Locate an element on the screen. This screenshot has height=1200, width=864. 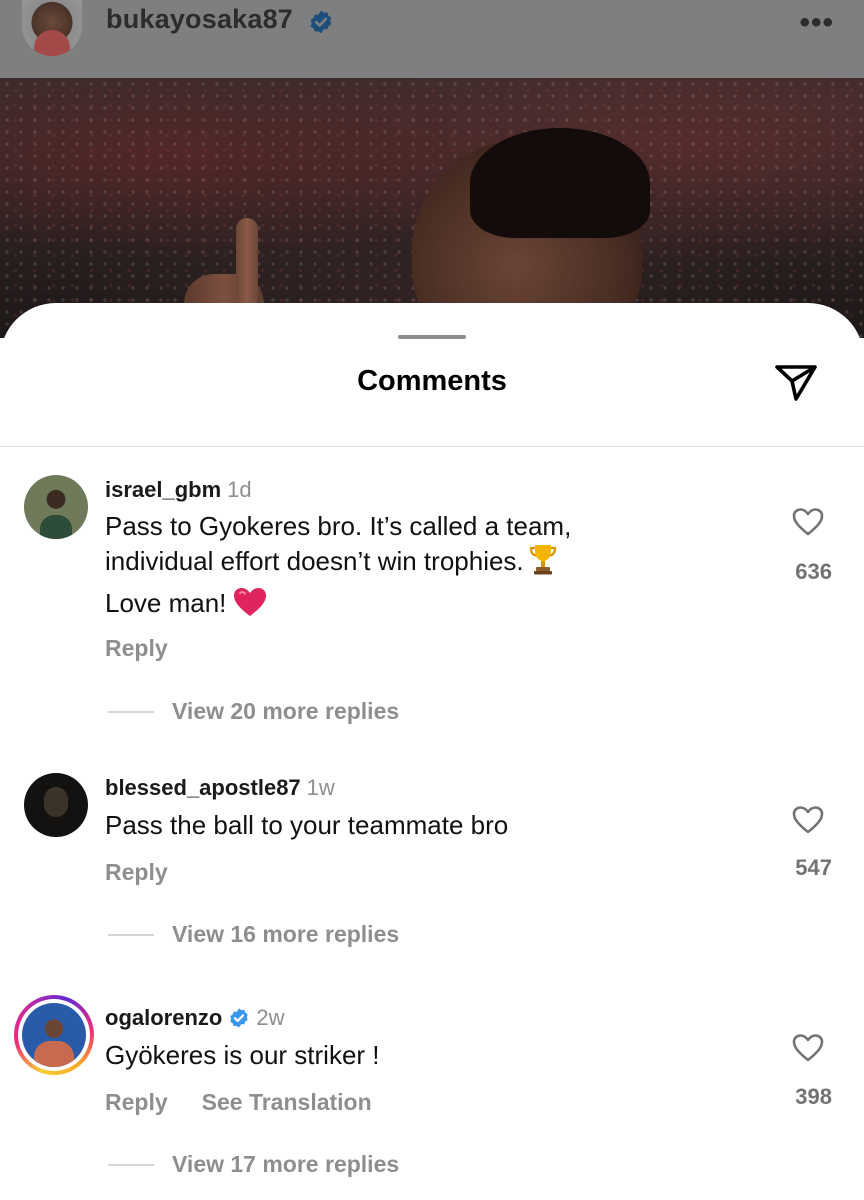
view-replies-label: View 17 more replies is located at coordinates (286, 1164).